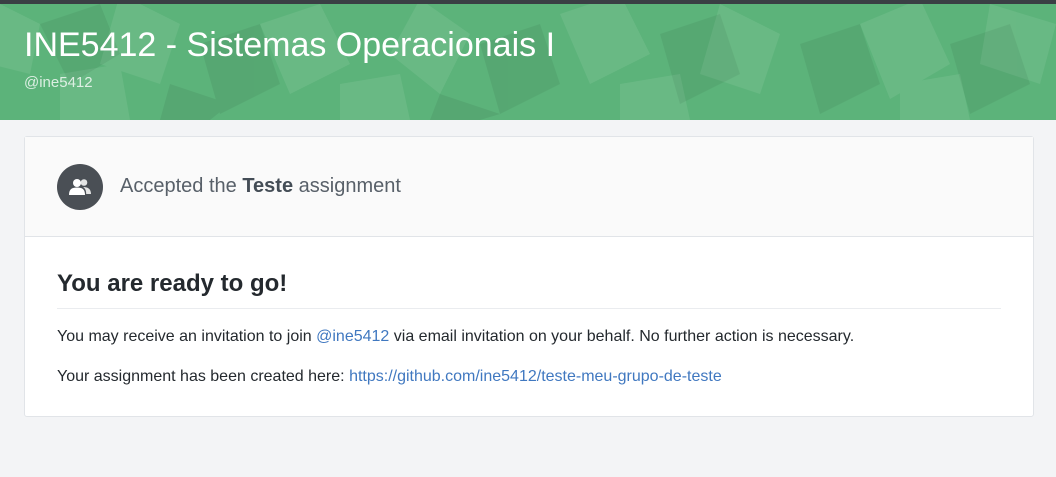  Describe the element at coordinates (201, 376) in the screenshot. I see `repo-prefix: Your assignment has been created here:` at that location.